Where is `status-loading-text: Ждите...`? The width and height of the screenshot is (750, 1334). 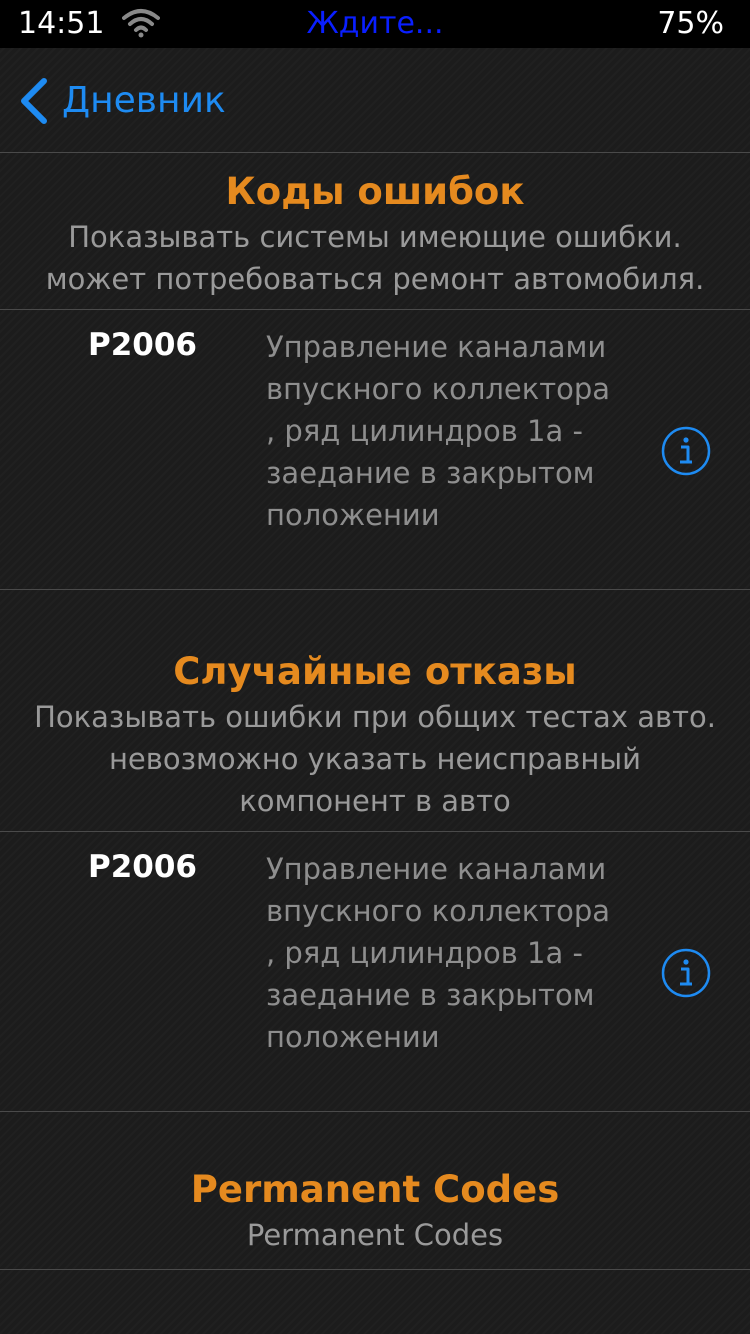 status-loading-text: Ждите... is located at coordinates (375, 23).